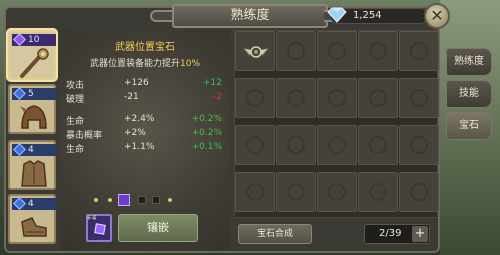 The image size is (500, 255). I want to click on slot-level-badge: 5, so click(34, 93).